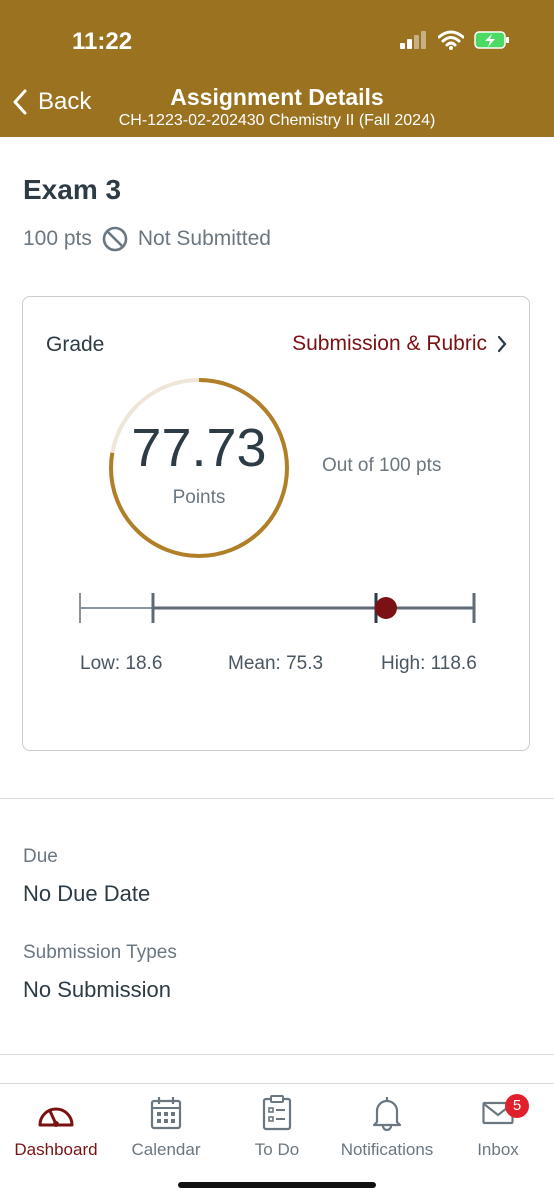 Image resolution: width=554 pixels, height=1201 pixels. Describe the element at coordinates (75, 344) in the screenshot. I see `grade-label: Grade` at that location.